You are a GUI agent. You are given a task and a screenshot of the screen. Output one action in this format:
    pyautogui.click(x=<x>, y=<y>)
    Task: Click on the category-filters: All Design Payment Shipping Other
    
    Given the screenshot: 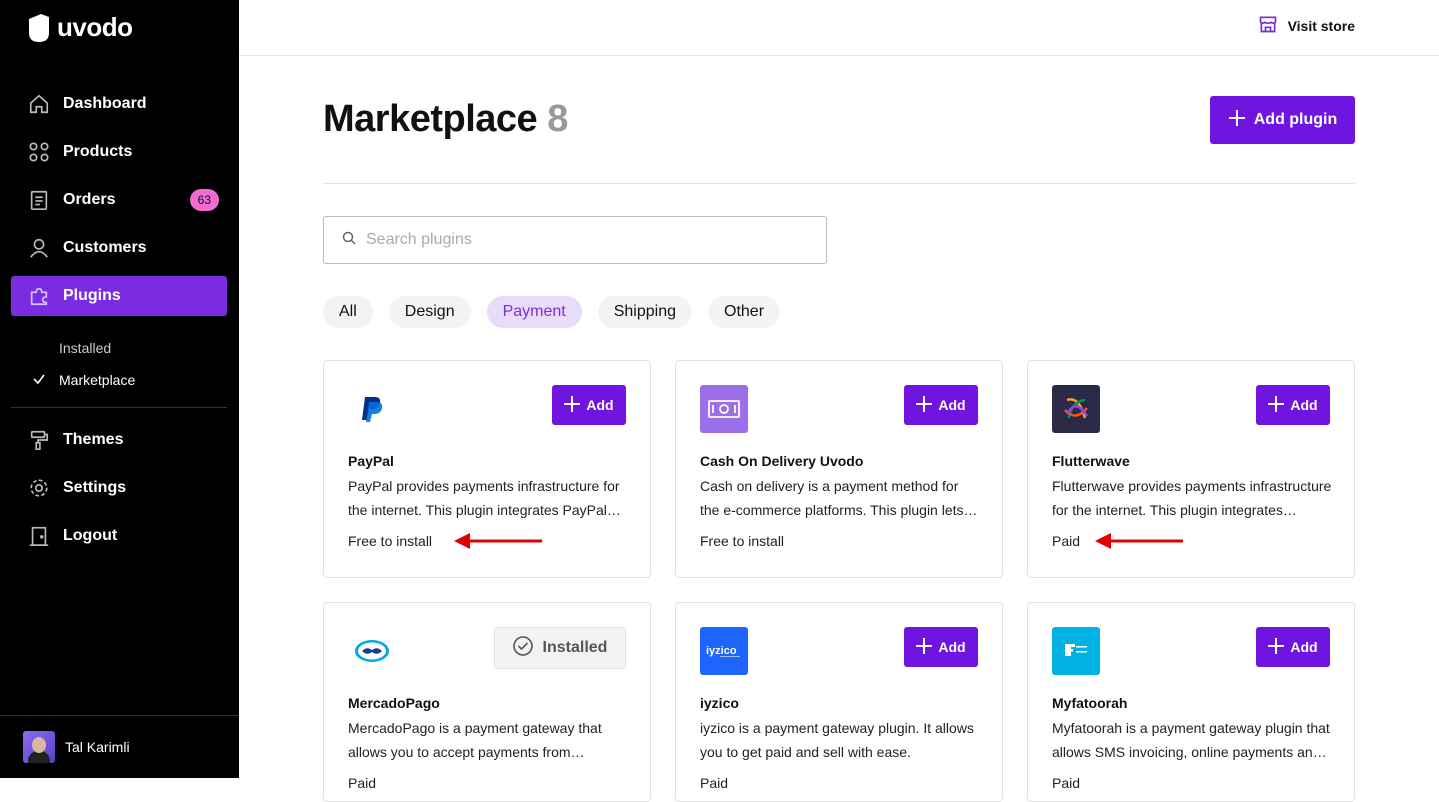 What is the action you would take?
    pyautogui.click(x=552, y=312)
    